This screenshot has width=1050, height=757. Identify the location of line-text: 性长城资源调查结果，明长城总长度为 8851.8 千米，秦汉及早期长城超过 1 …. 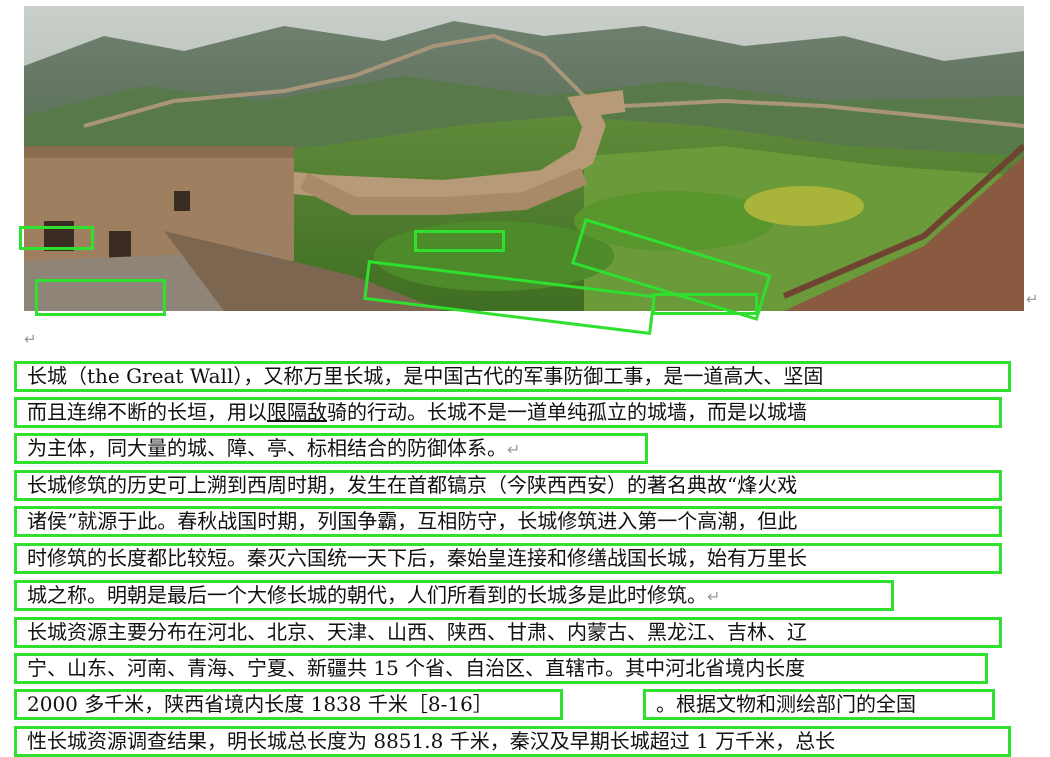
(431, 741).